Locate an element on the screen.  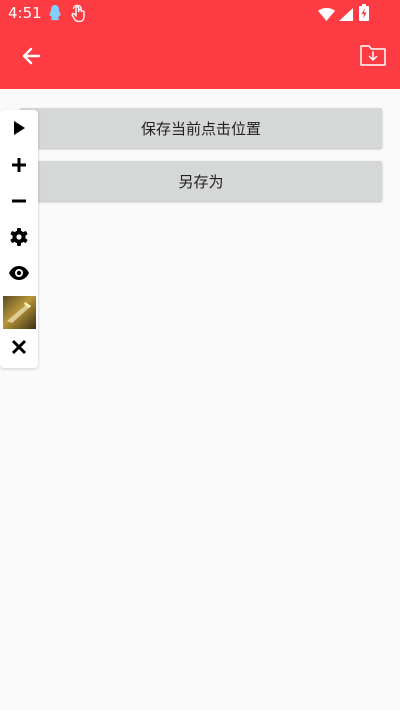
plus-icon is located at coordinates (19, 167).